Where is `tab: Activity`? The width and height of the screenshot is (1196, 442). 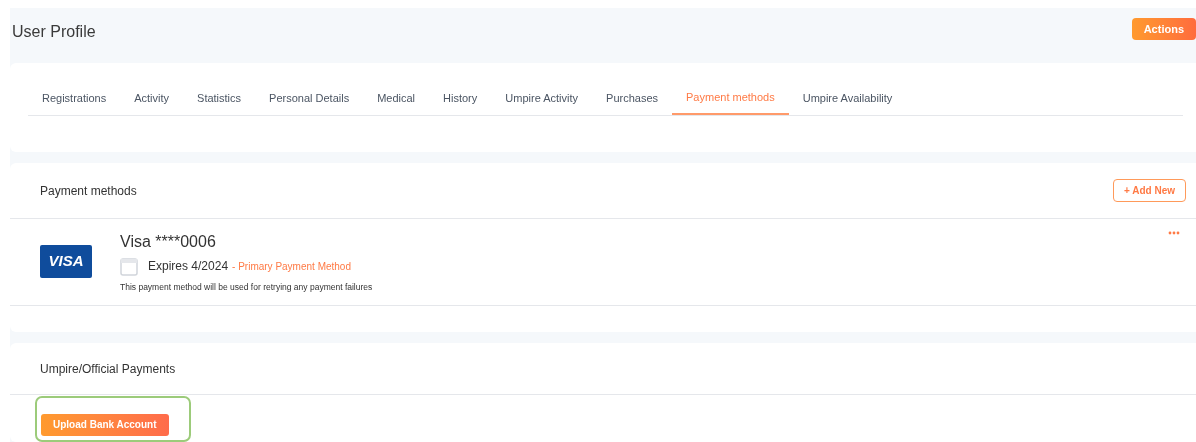
tab: Activity is located at coordinates (152, 98).